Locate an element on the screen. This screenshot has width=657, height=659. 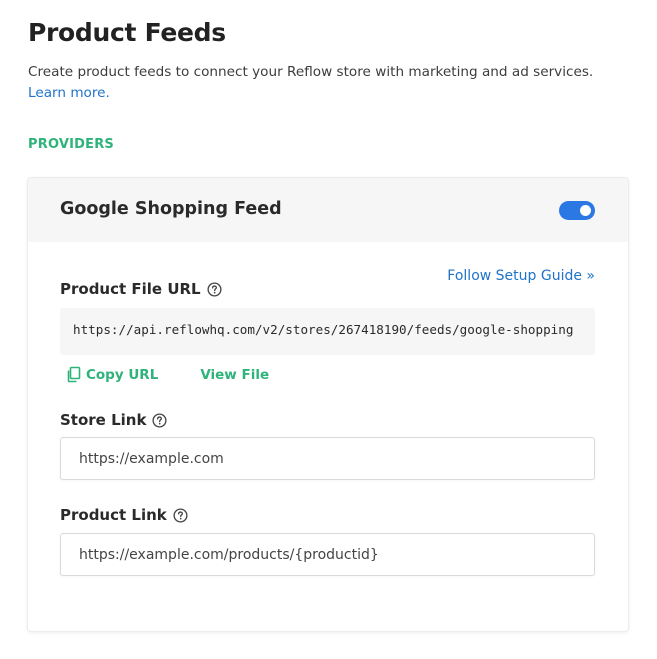
provider-title: Google Shopping Feed is located at coordinates (171, 209).